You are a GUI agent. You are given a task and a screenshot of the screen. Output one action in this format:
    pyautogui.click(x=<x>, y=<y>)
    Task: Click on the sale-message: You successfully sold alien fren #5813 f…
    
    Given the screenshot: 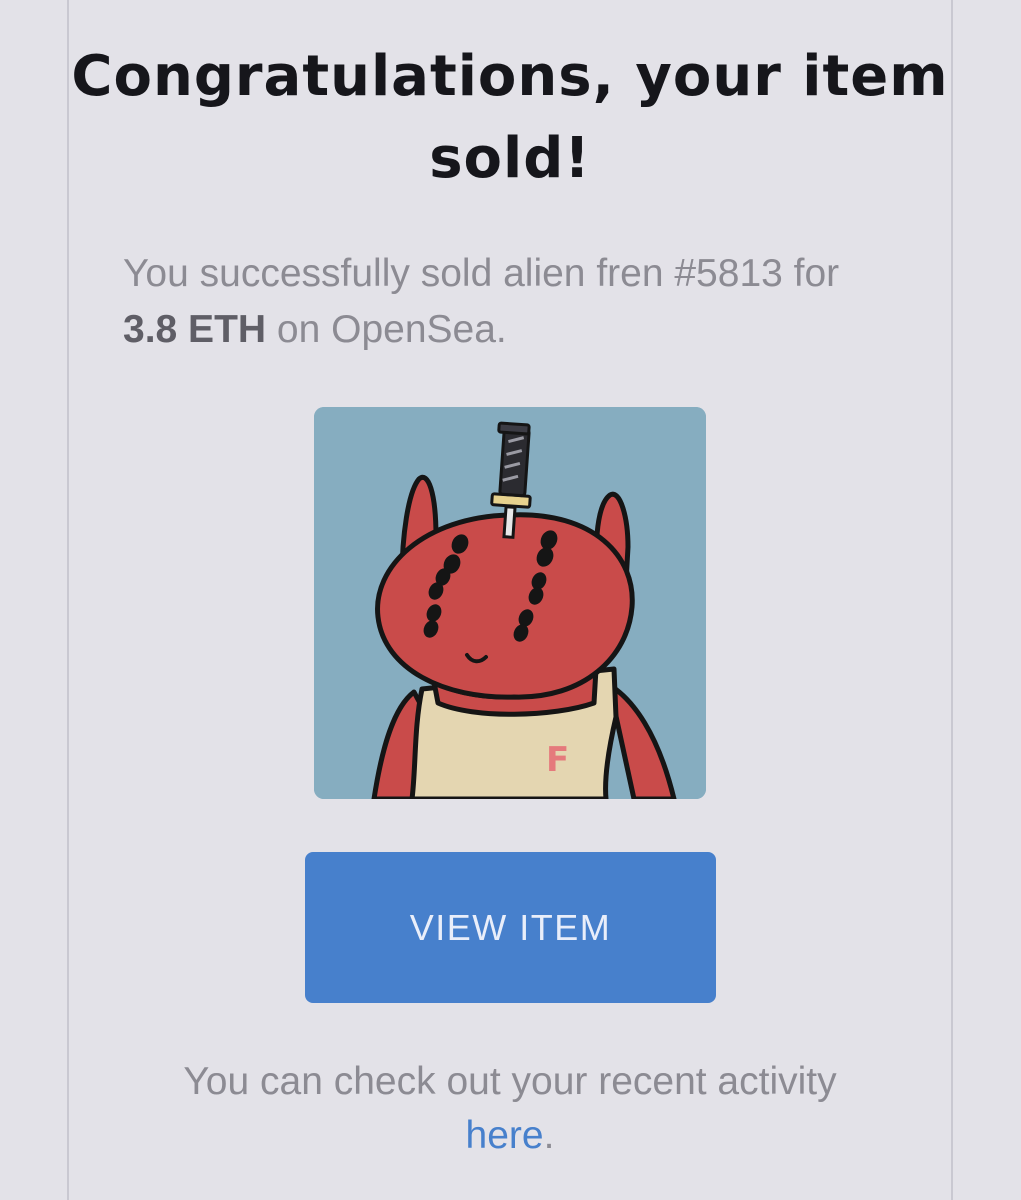 What is the action you would take?
    pyautogui.click(x=503, y=302)
    